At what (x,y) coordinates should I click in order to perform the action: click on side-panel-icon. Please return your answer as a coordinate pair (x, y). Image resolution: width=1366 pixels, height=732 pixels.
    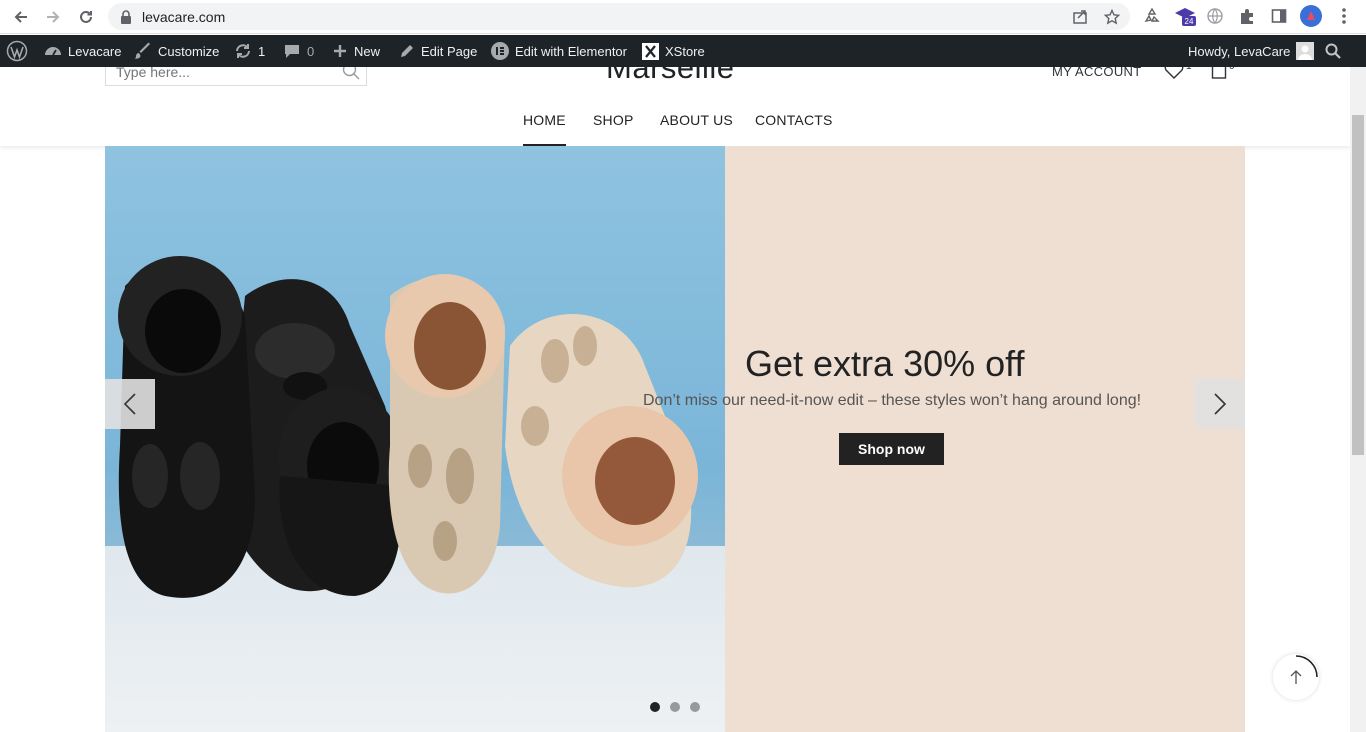
    Looking at the image, I should click on (1279, 16).